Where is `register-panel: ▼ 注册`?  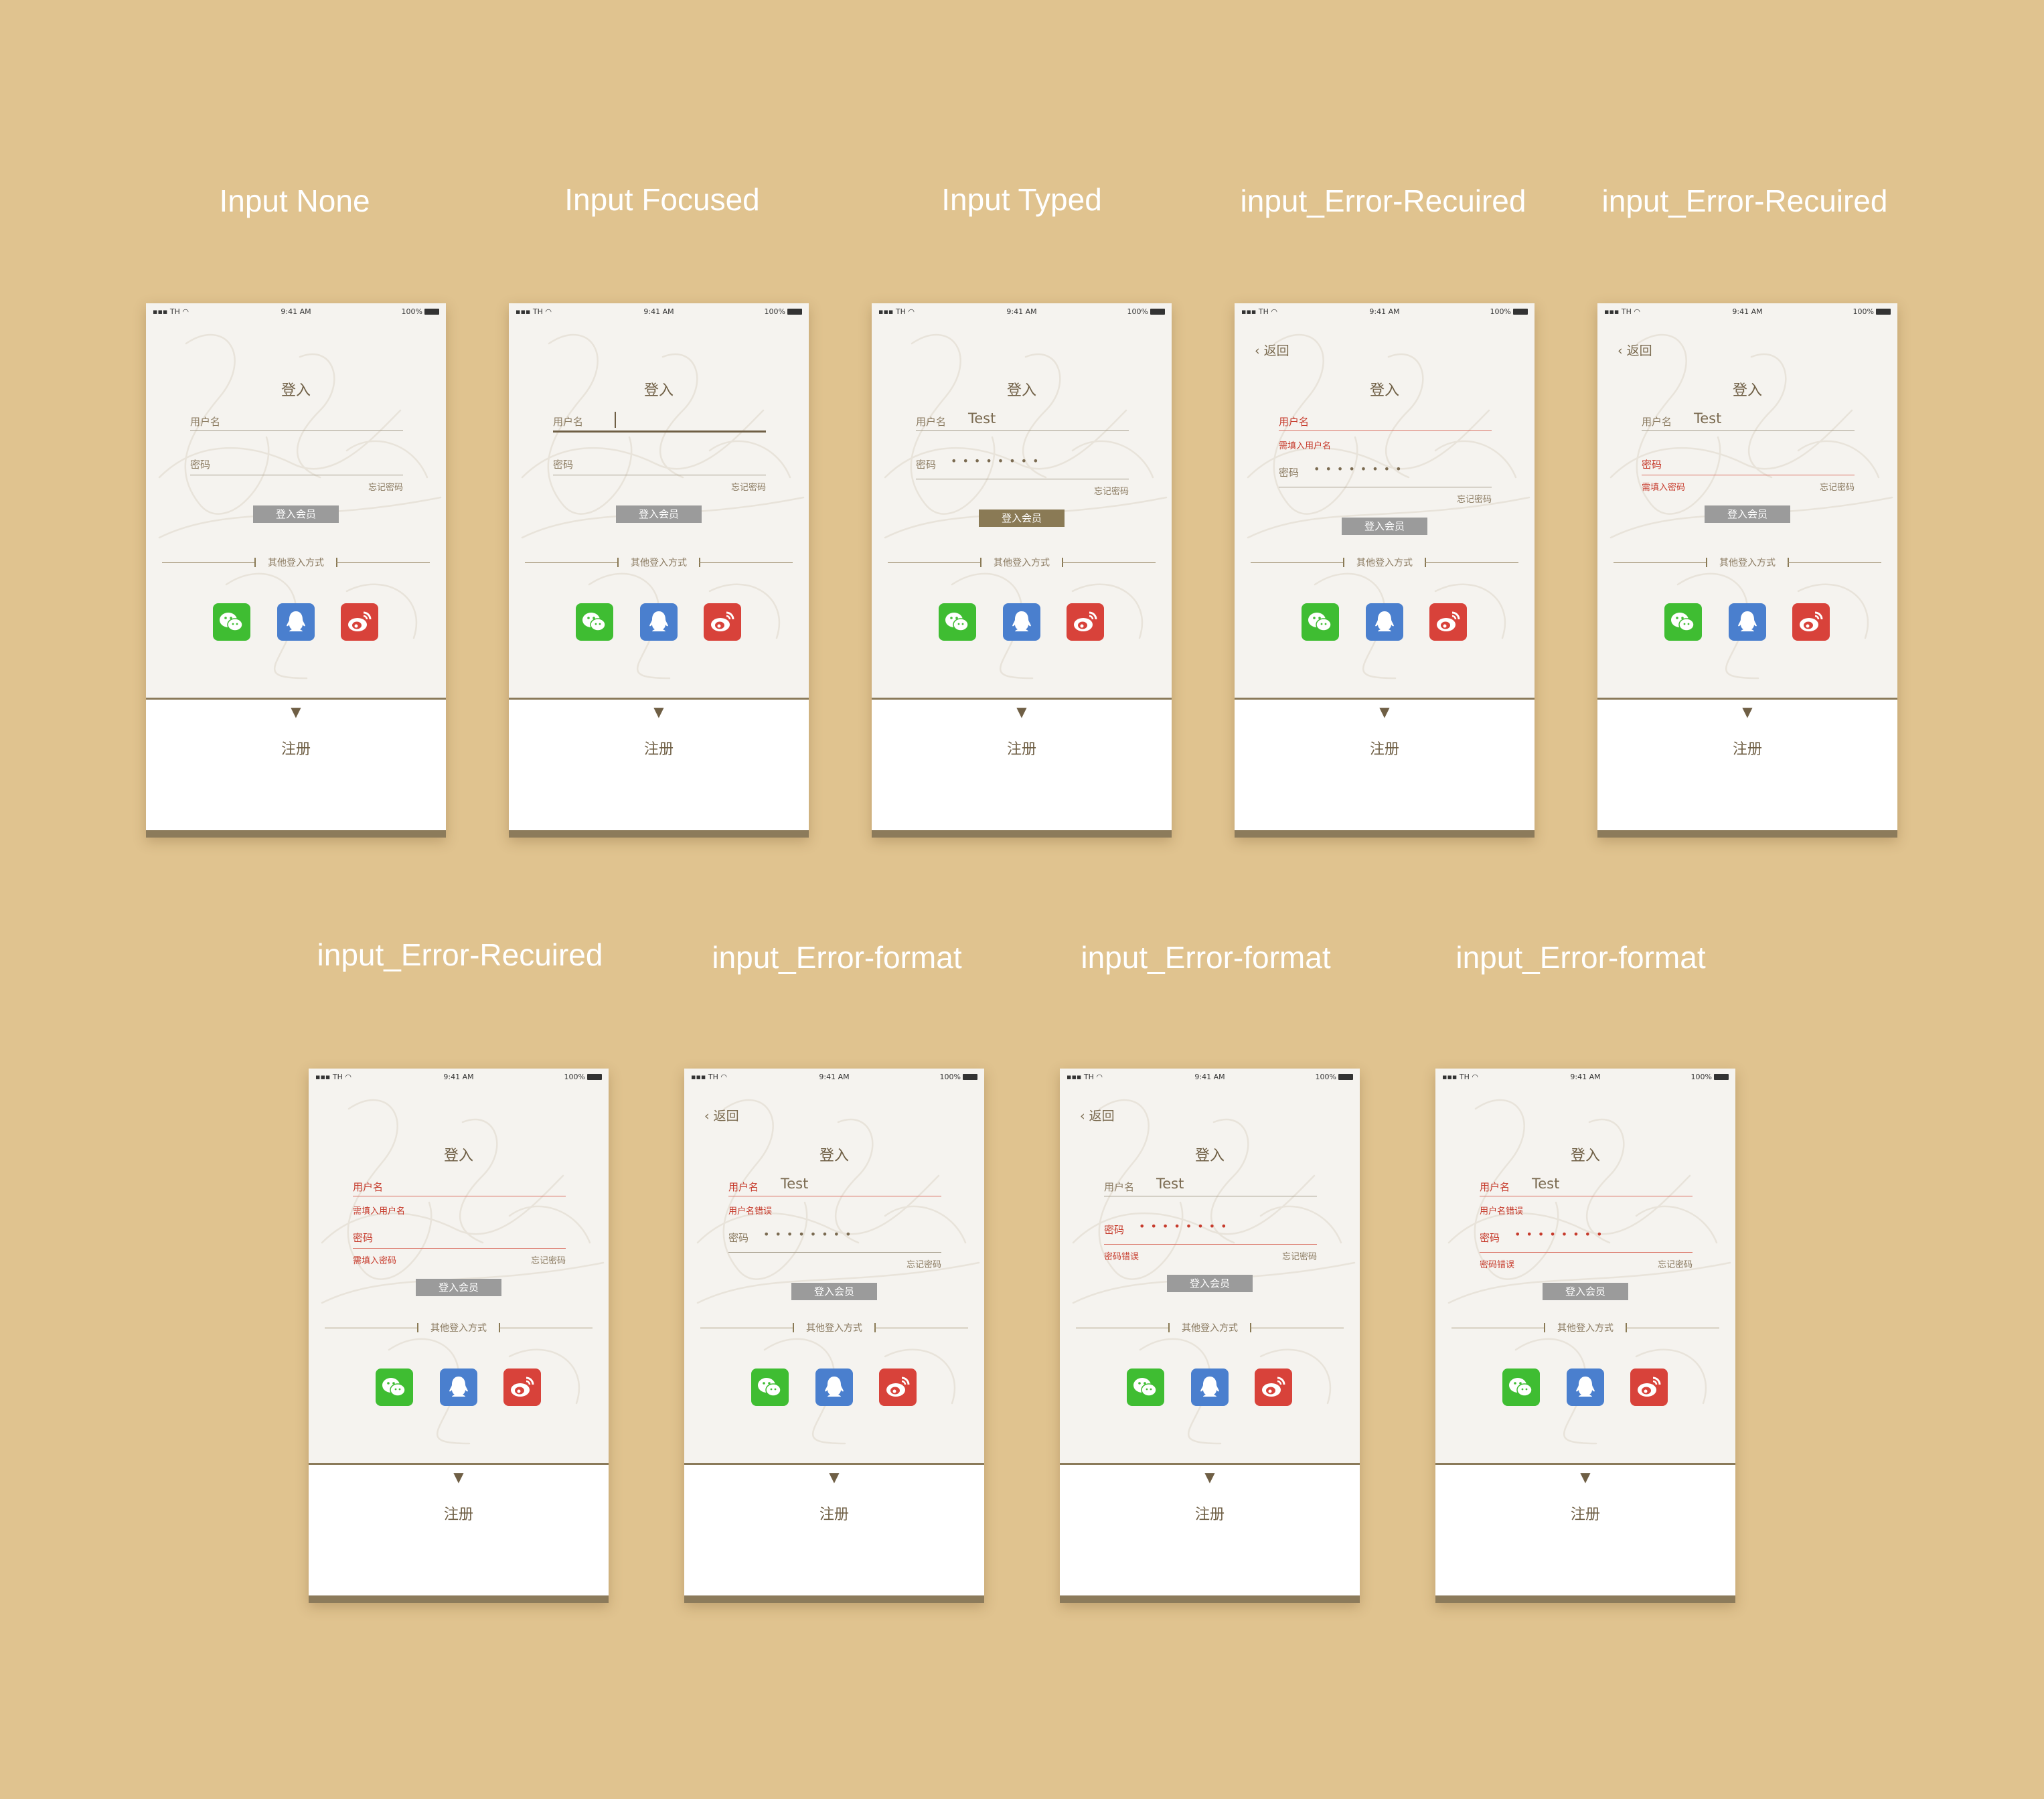
register-panel: ▼ 注册 is located at coordinates (1385, 765).